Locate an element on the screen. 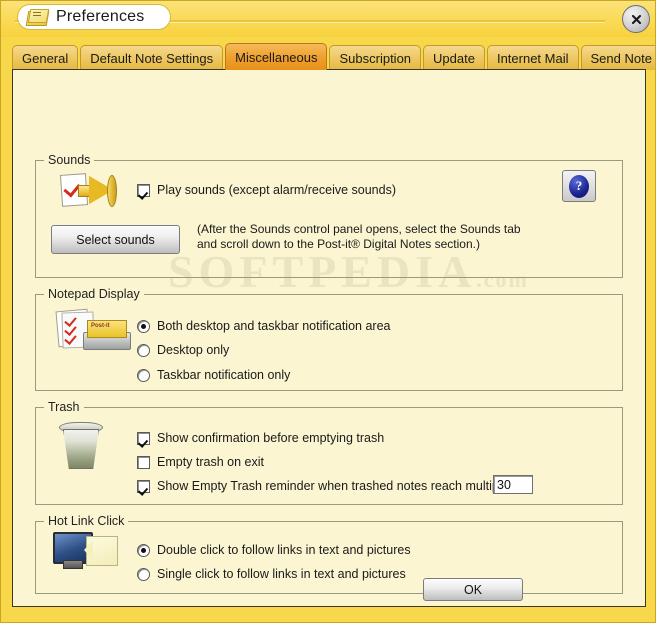 The image size is (656, 623). window-title-pill: Preferences is located at coordinates (94, 17).